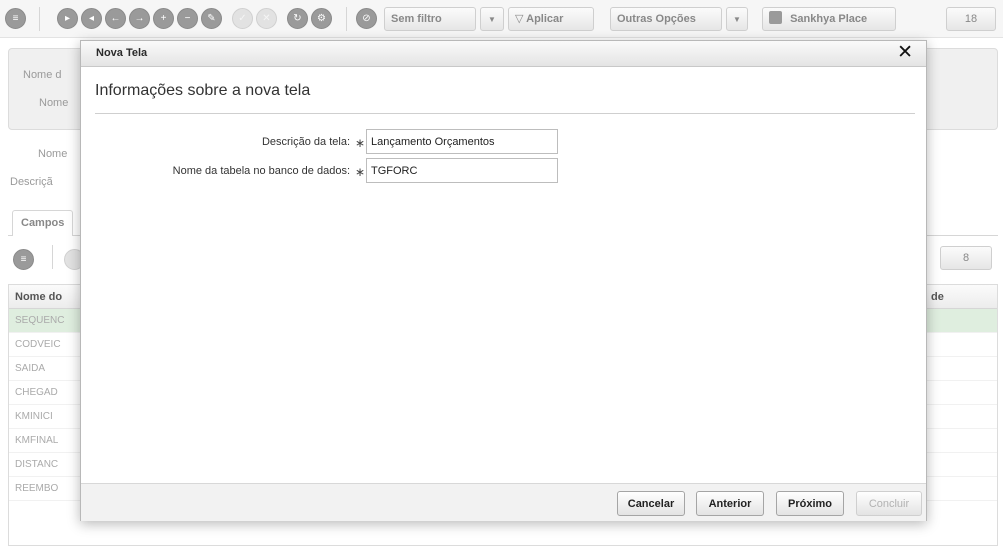 The width and height of the screenshot is (1003, 559). I want to click on grid-header-right: de, so click(937, 297).